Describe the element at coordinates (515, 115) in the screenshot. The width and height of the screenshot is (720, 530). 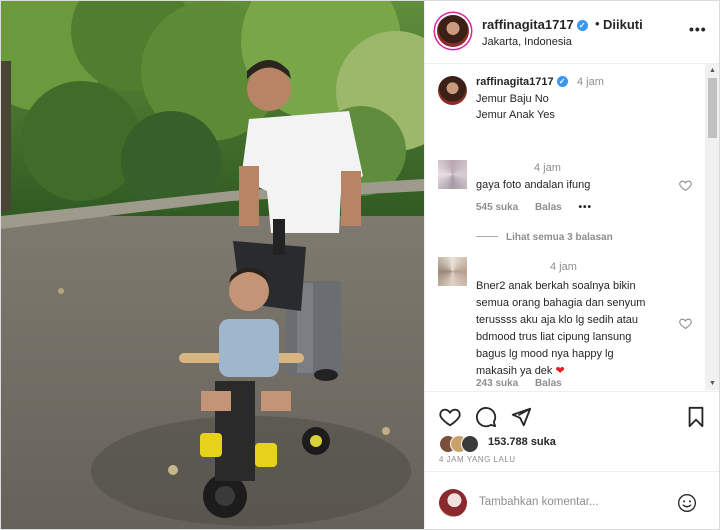
I see `caption-line: Jemur Anak Yes` at that location.